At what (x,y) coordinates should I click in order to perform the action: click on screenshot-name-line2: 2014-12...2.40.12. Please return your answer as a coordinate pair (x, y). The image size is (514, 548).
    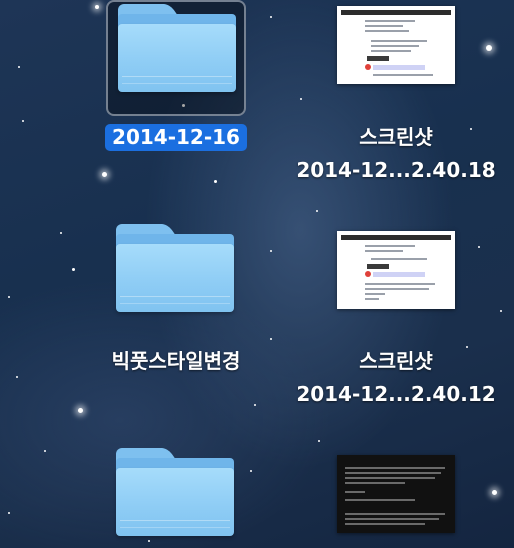
    Looking at the image, I should click on (396, 394).